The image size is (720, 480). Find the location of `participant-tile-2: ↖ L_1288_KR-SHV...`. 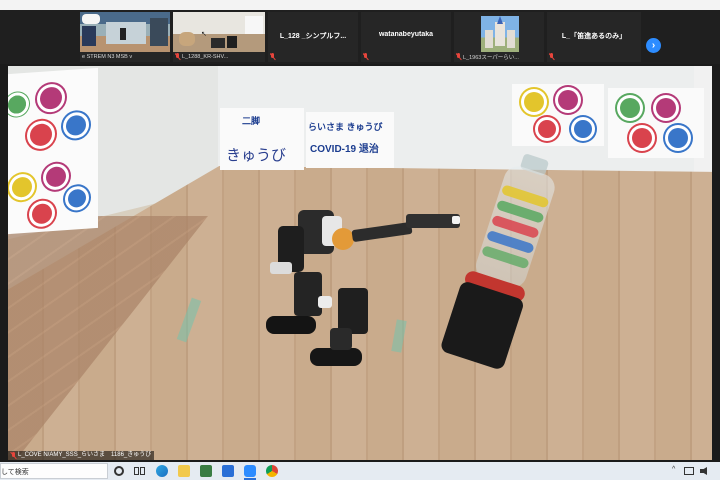

participant-tile-2: ↖ L_1288_KR-SHV... is located at coordinates (219, 37).